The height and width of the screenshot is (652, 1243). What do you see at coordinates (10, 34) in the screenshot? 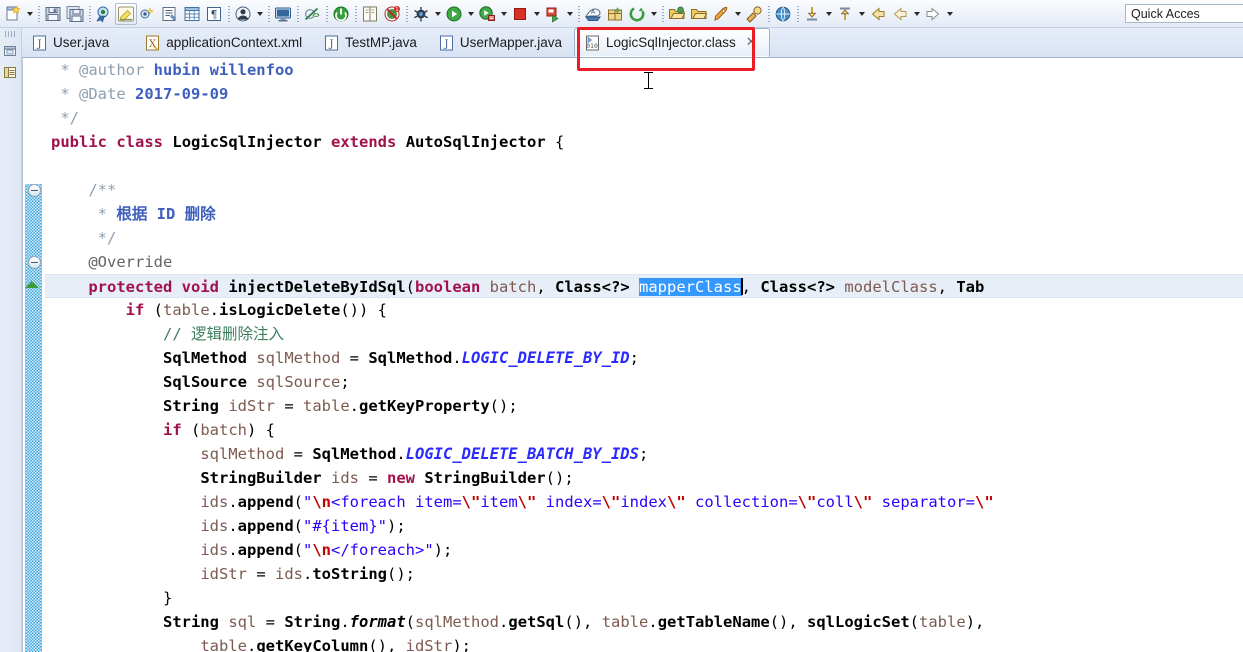
I see `drag-handle-dots` at bounding box center [10, 34].